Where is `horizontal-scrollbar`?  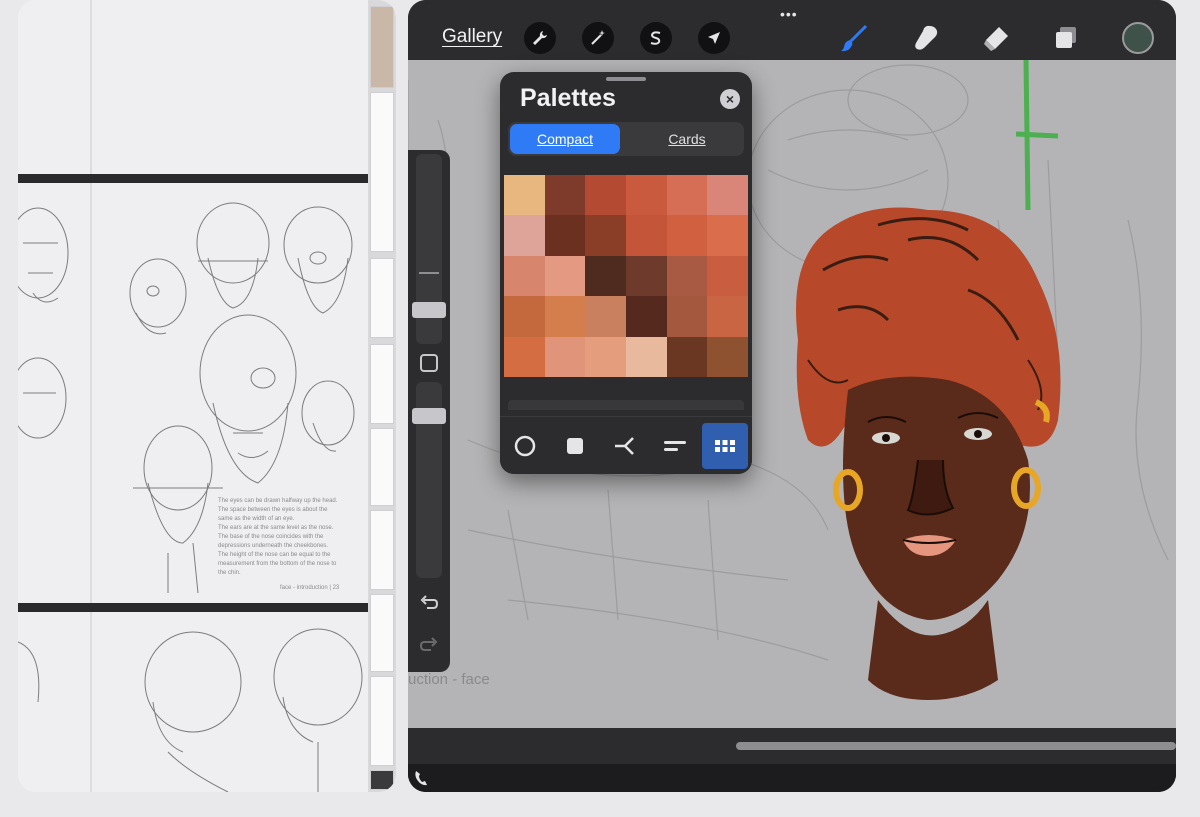
horizontal-scrollbar is located at coordinates (956, 746).